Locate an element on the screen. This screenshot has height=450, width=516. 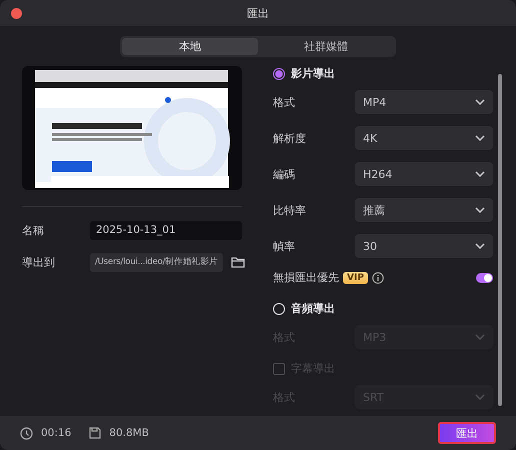
duration-text: 00:16 is located at coordinates (56, 433).